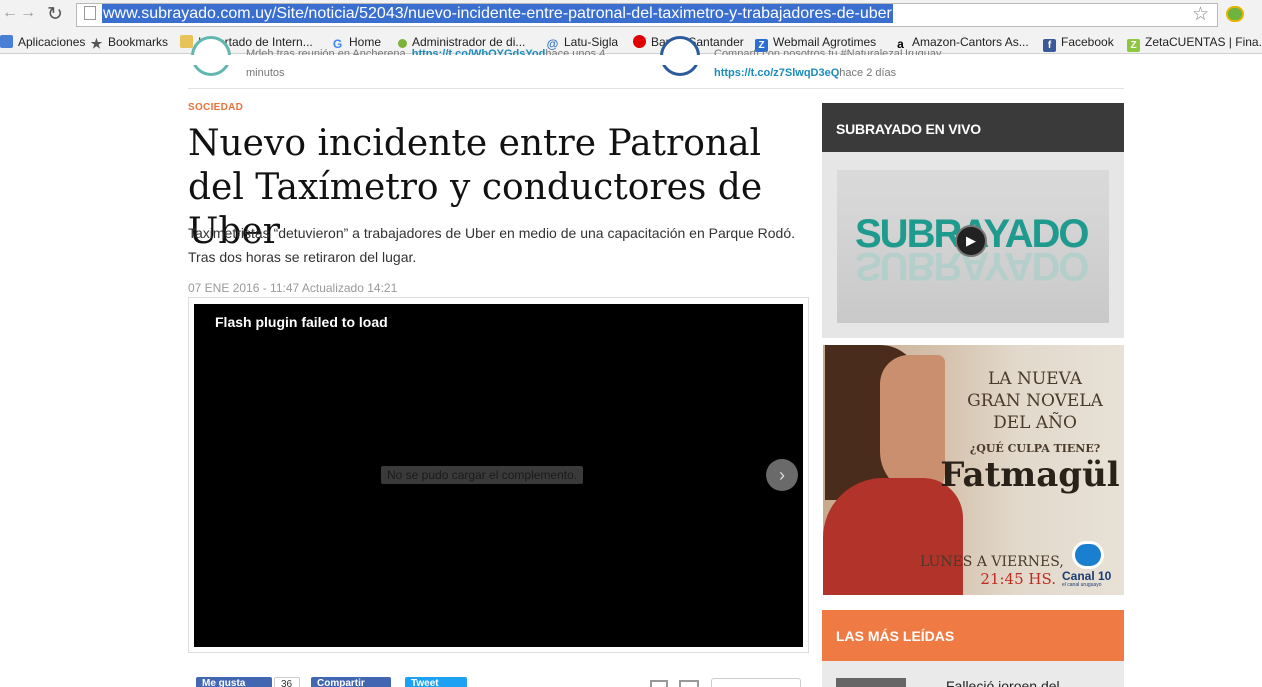 The height and width of the screenshot is (687, 1262). Describe the element at coordinates (776, 73) in the screenshot. I see `tweet-link: https://t.co/z7SlwqD3eQ` at that location.